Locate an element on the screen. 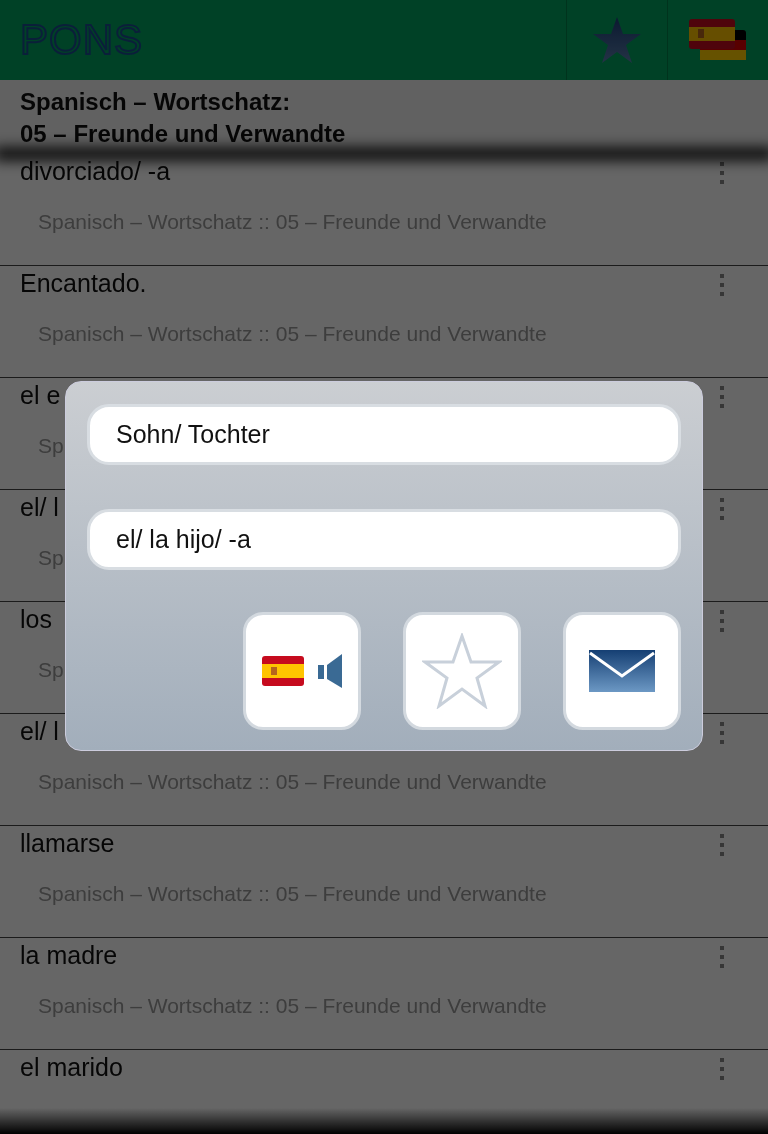  entry-term: llamarse is located at coordinates (67, 843).